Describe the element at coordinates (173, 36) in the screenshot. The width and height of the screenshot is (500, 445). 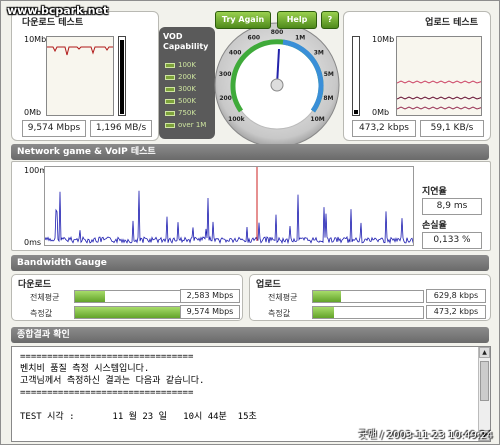
I see `vod-title-line1: VOD` at that location.